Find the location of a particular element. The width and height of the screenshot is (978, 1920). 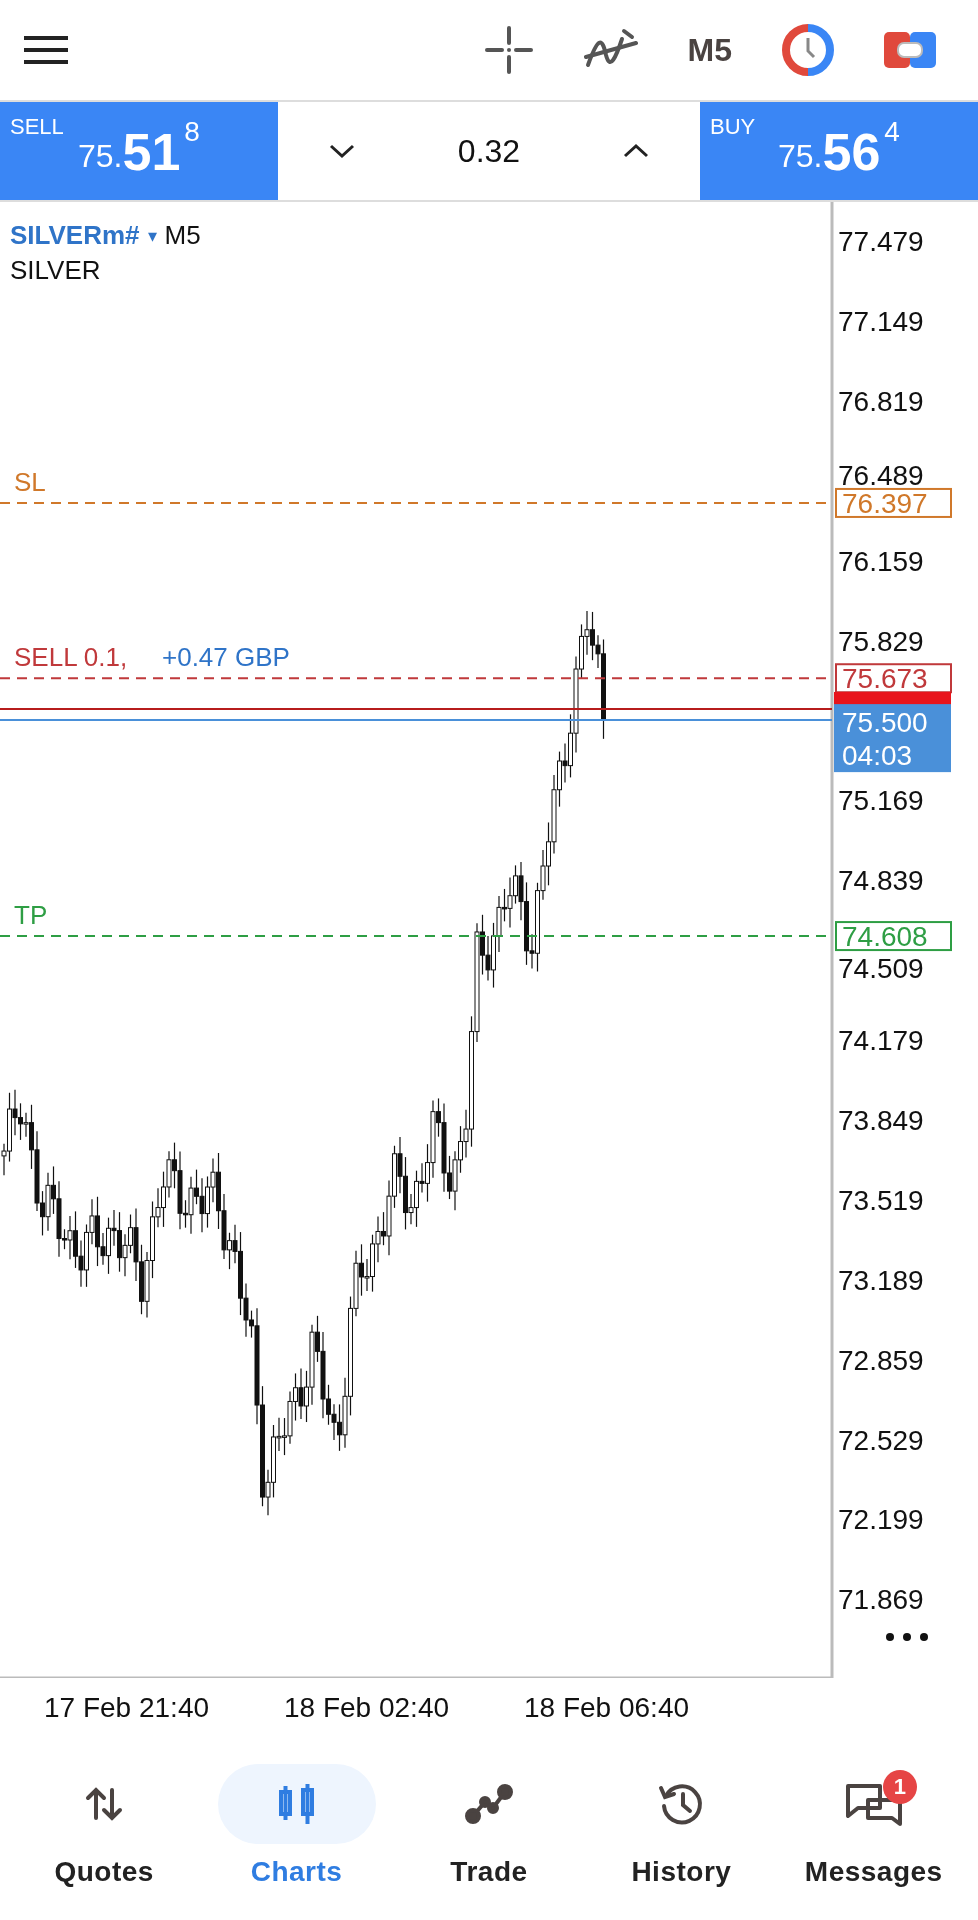

line-chart-icon is located at coordinates (488, 1804).